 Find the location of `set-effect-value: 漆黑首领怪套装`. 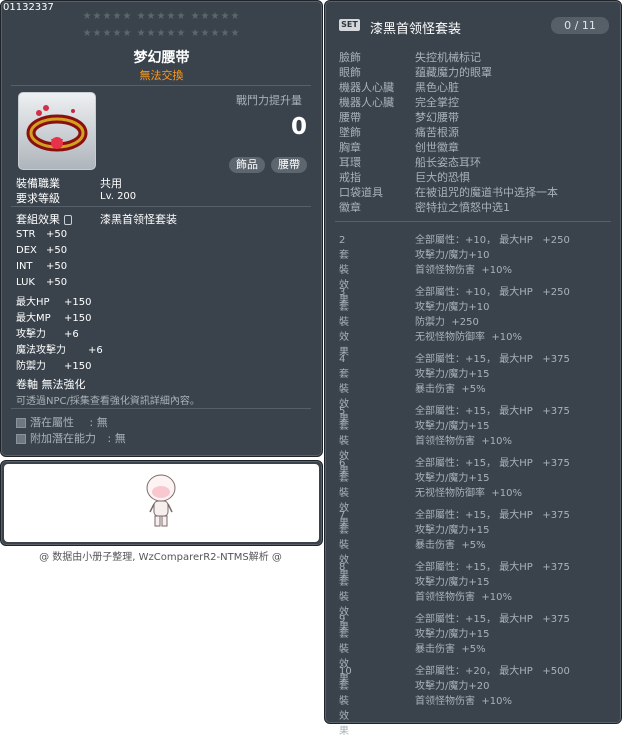

set-effect-value: 漆黑首领怪套装 is located at coordinates (138, 219).